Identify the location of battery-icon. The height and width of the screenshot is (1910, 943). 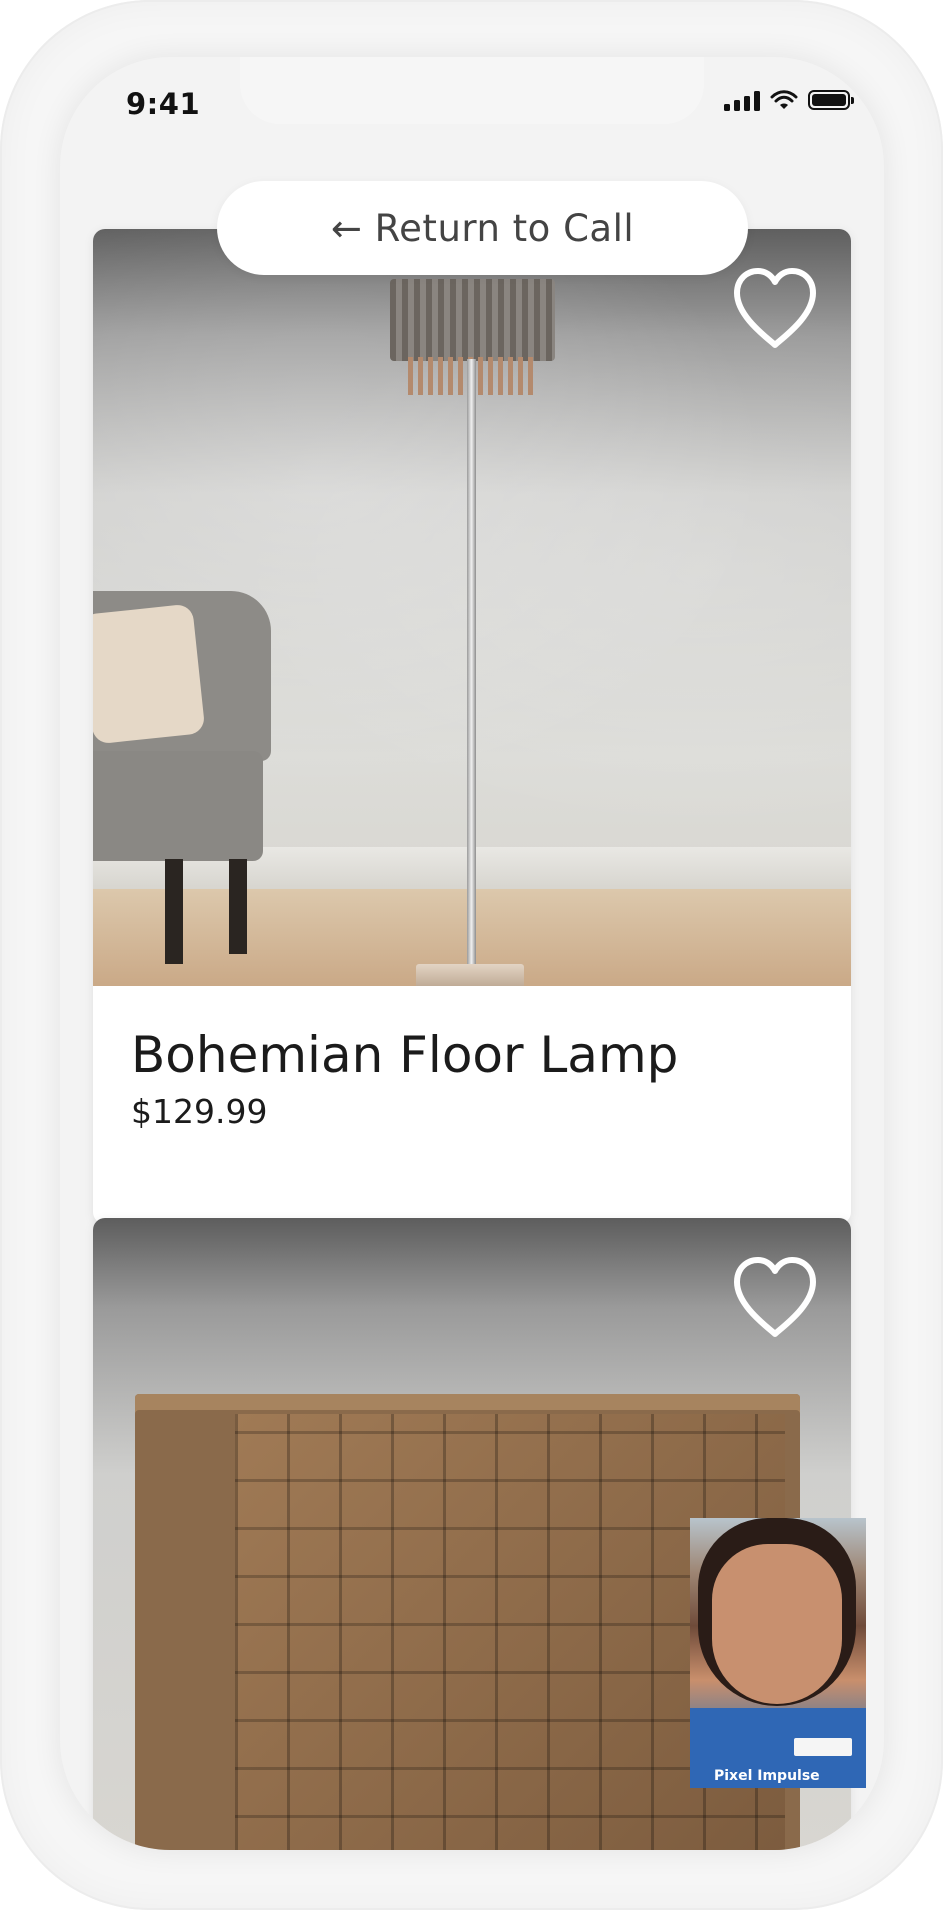
(831, 100).